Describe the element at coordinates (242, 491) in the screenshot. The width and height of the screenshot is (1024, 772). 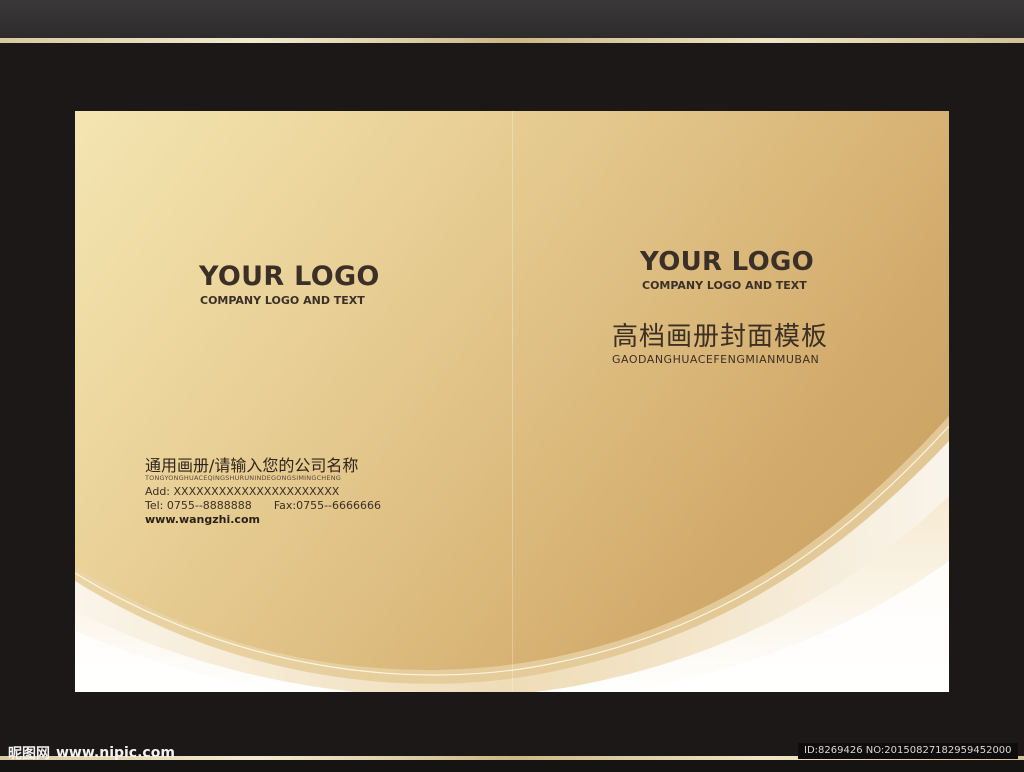
I see `address-line: Add: XXXXXXXXXXXXXXXXXXXXXX` at that location.